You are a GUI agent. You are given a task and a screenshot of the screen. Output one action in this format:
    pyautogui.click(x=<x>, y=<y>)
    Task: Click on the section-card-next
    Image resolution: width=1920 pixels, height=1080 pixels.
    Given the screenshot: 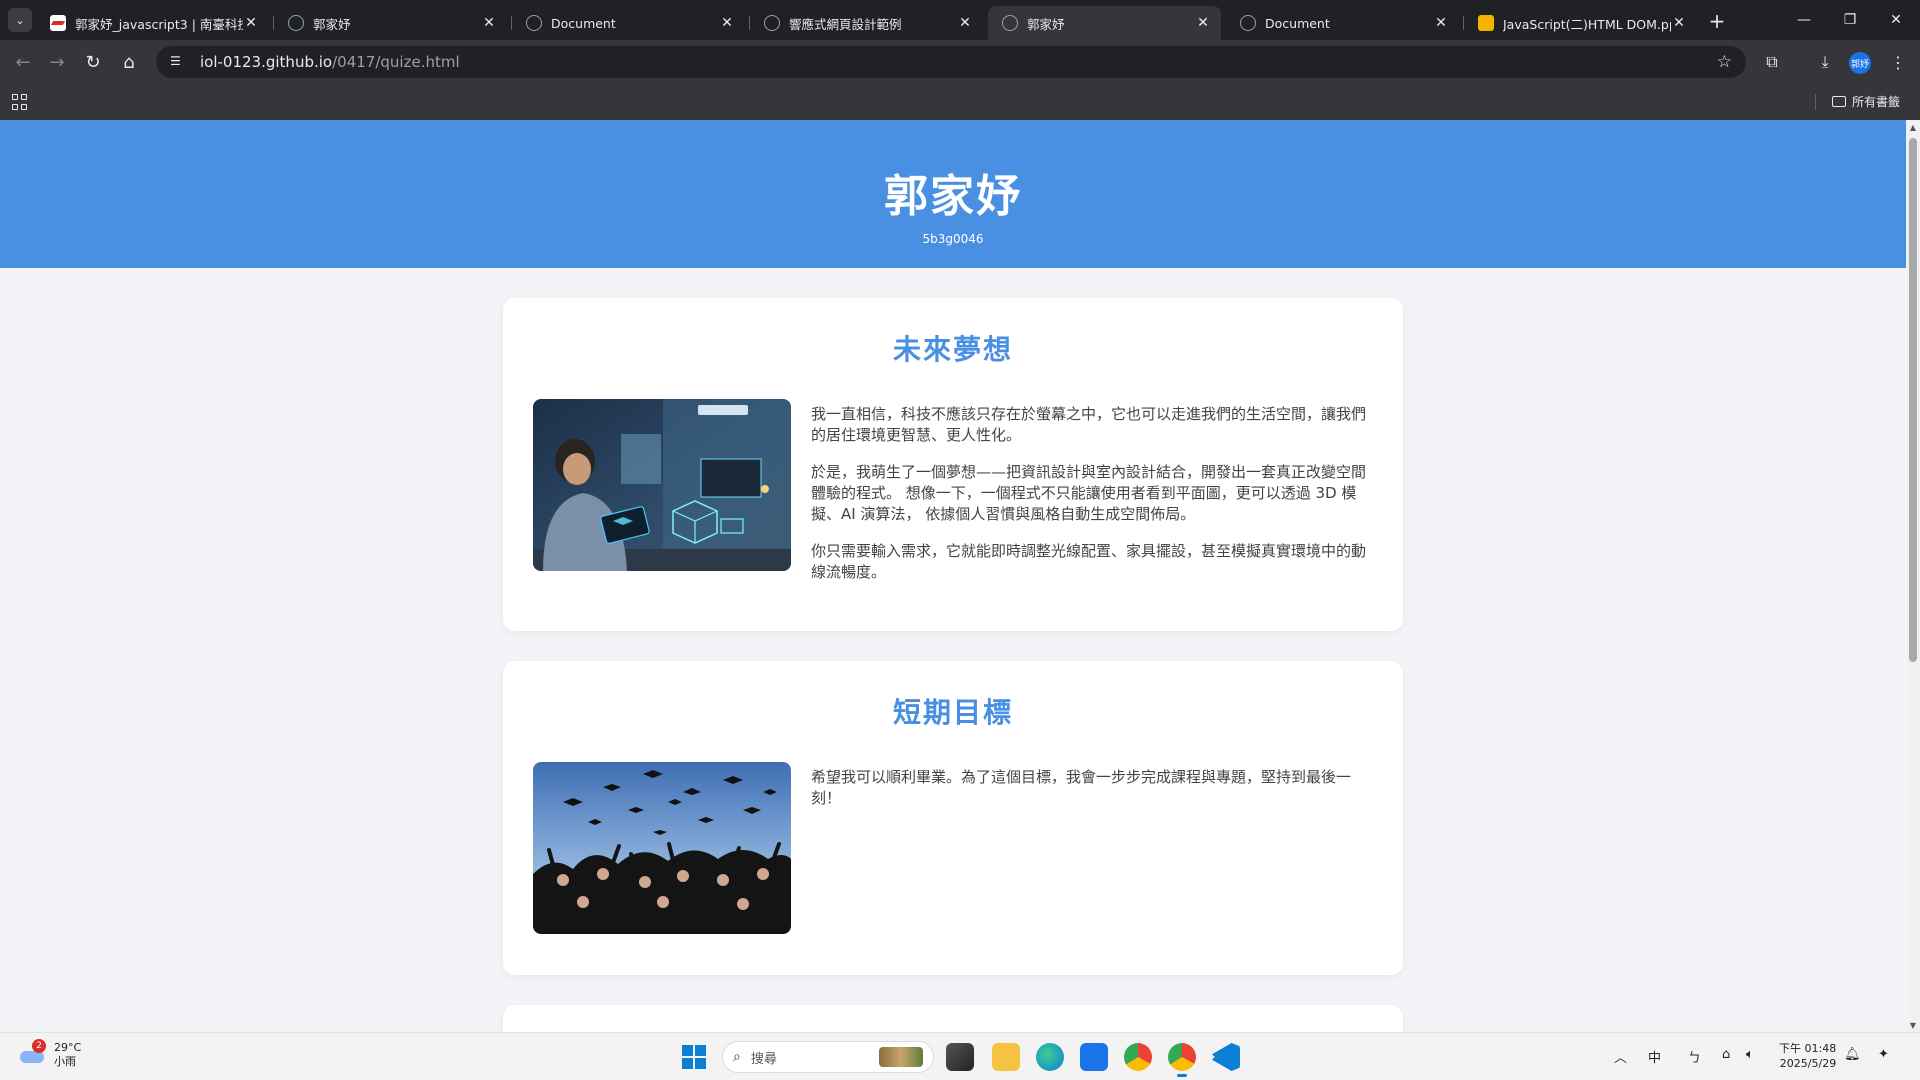 What is the action you would take?
    pyautogui.click(x=953, y=1018)
    